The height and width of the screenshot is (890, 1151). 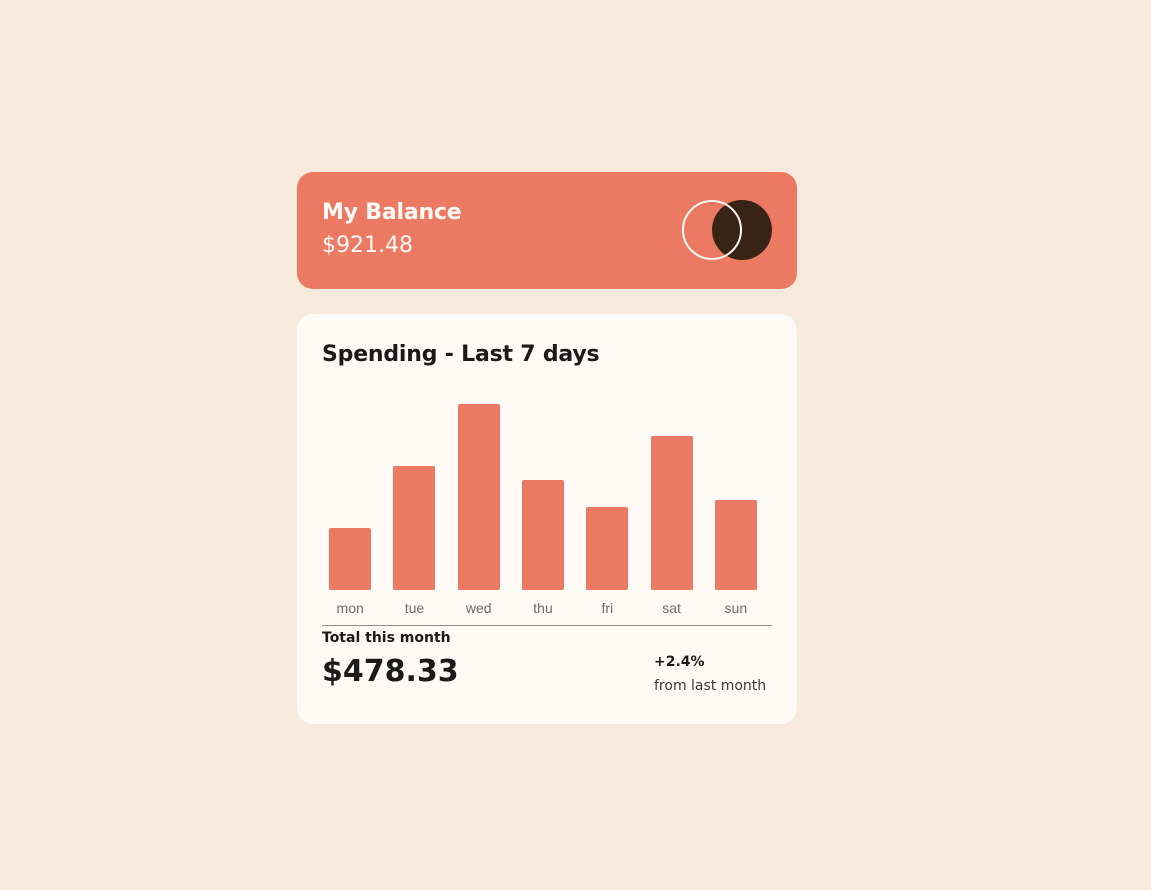 What do you see at coordinates (414, 528) in the screenshot?
I see `bar-tue` at bounding box center [414, 528].